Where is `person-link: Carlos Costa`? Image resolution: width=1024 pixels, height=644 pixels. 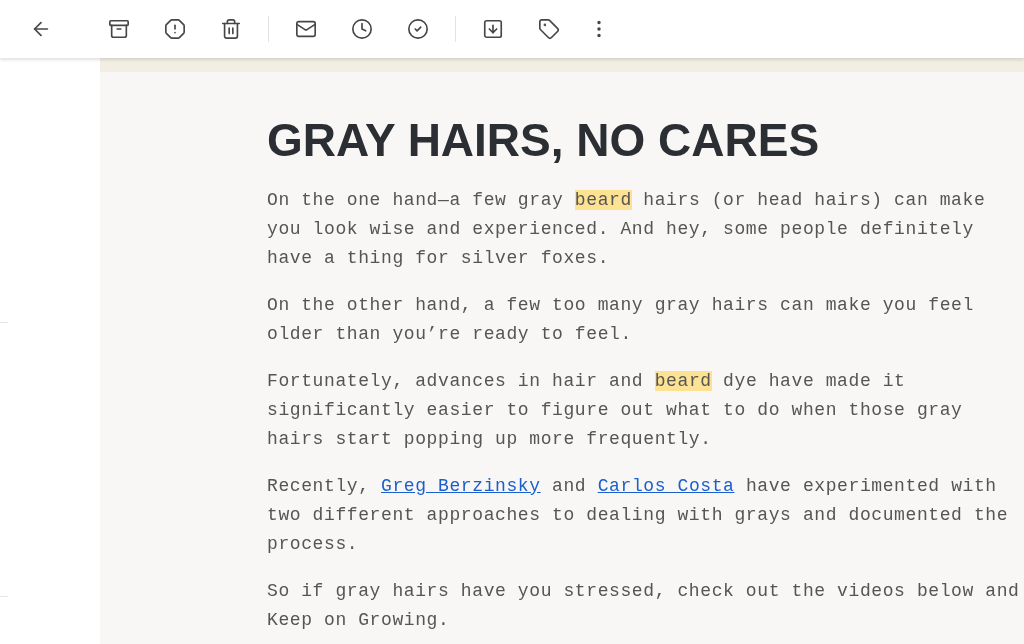
person-link: Carlos Costa is located at coordinates (666, 486).